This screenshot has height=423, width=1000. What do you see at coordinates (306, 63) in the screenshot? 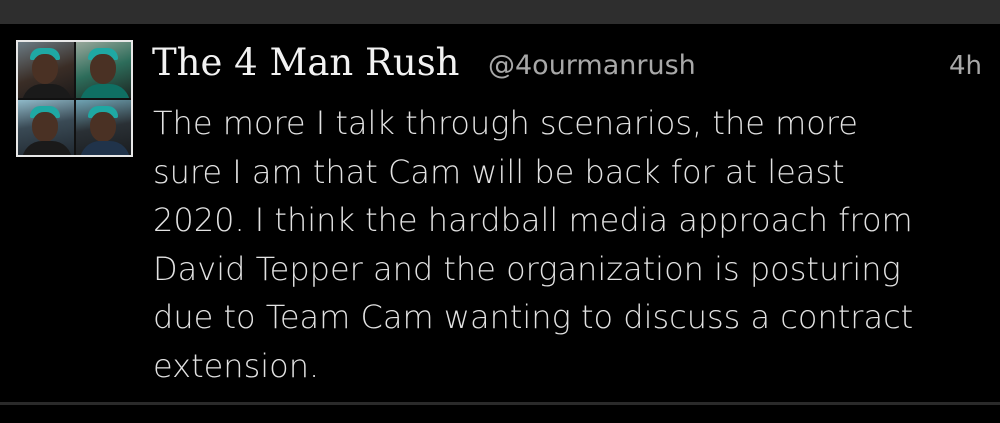
I see `author-name: The 4 Man Rush` at bounding box center [306, 63].